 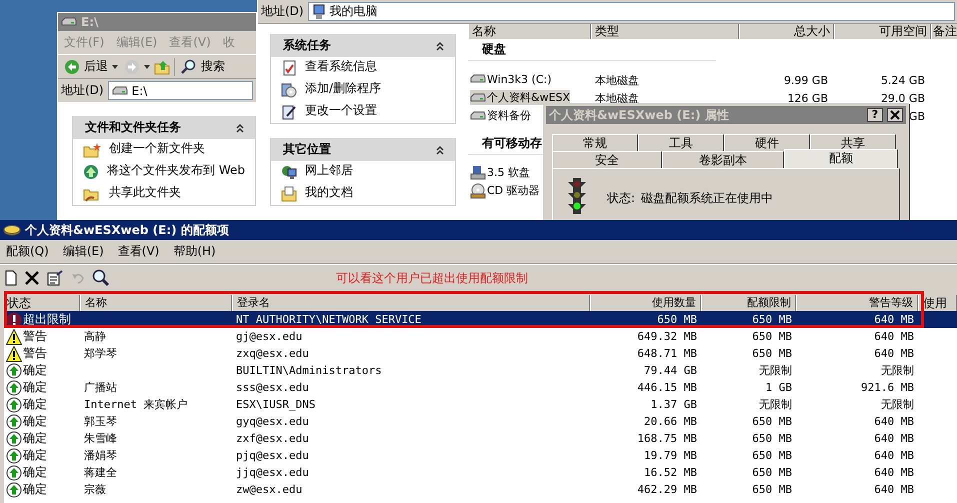 What do you see at coordinates (529, 31) in the screenshot?
I see `column-header: 名称` at bounding box center [529, 31].